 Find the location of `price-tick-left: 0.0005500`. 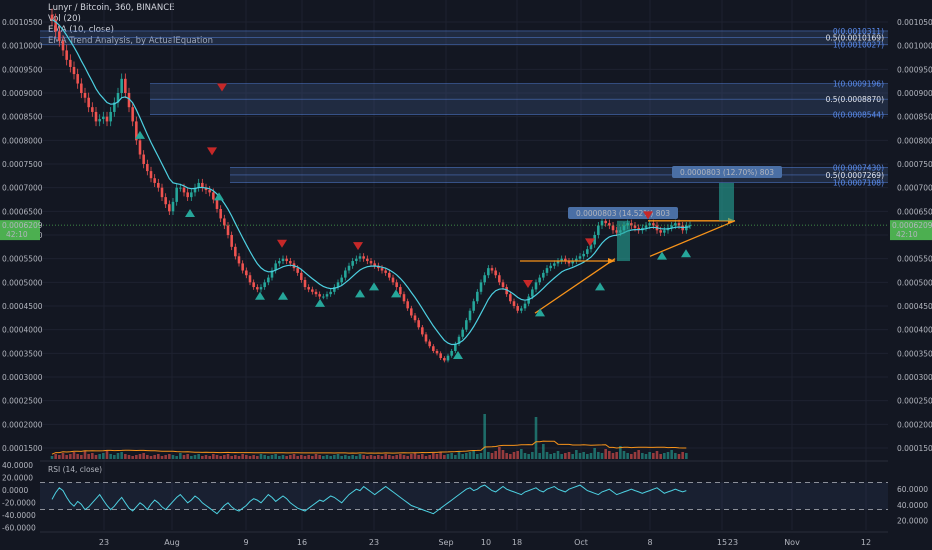

price-tick-left: 0.0005500 is located at coordinates (22, 259).